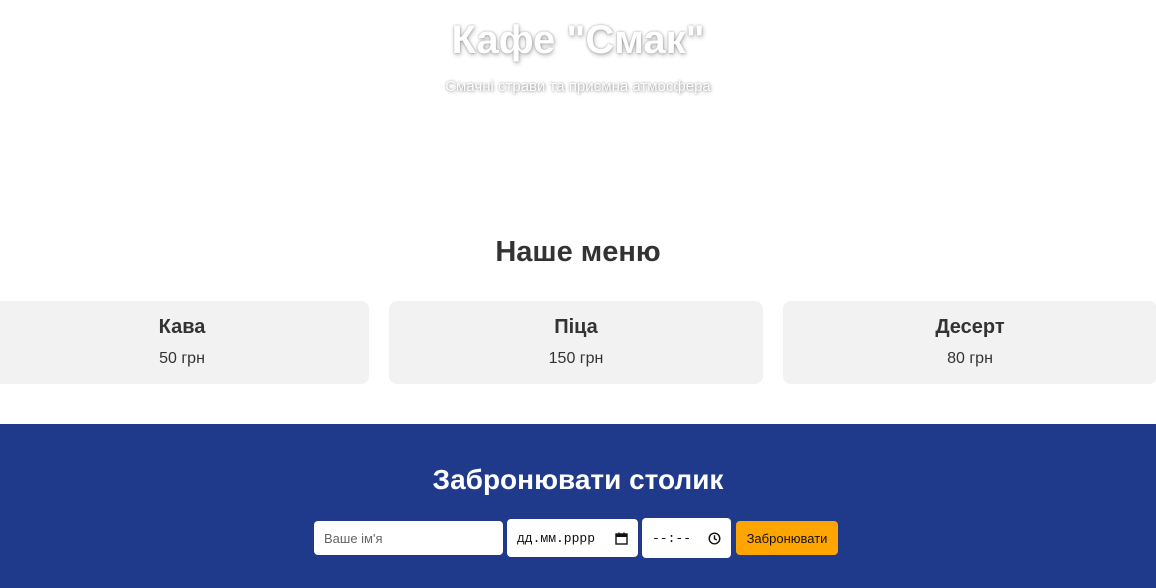 Image resolution: width=1156 pixels, height=588 pixels. I want to click on menu-card-dessert: Десерт 80 грн, so click(969, 342).